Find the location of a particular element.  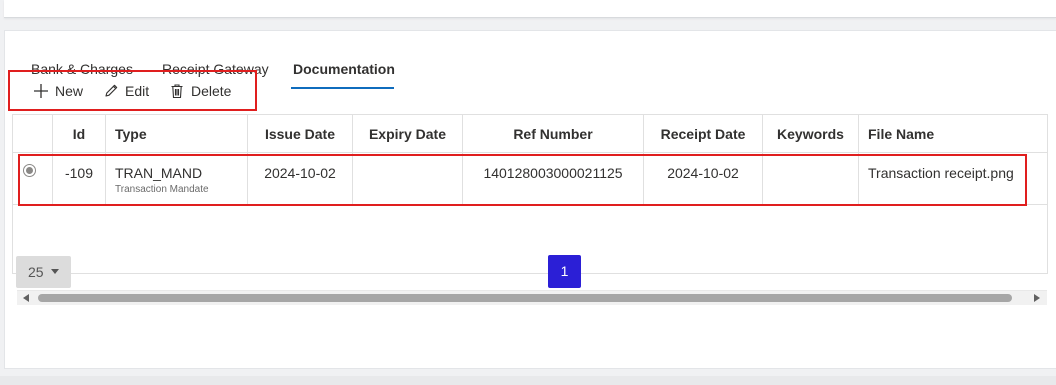

edit-button: Edit is located at coordinates (126, 91).